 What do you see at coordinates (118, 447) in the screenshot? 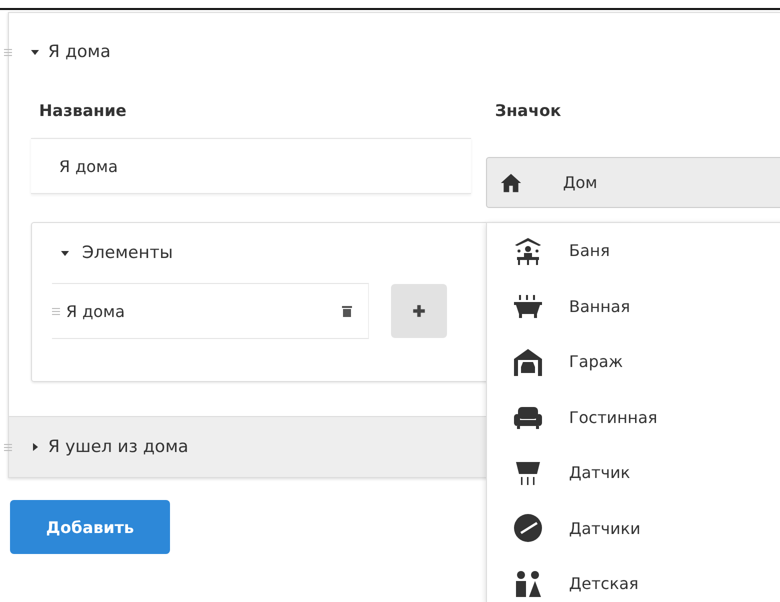
I see `section-title: Я ушел из дома` at bounding box center [118, 447].